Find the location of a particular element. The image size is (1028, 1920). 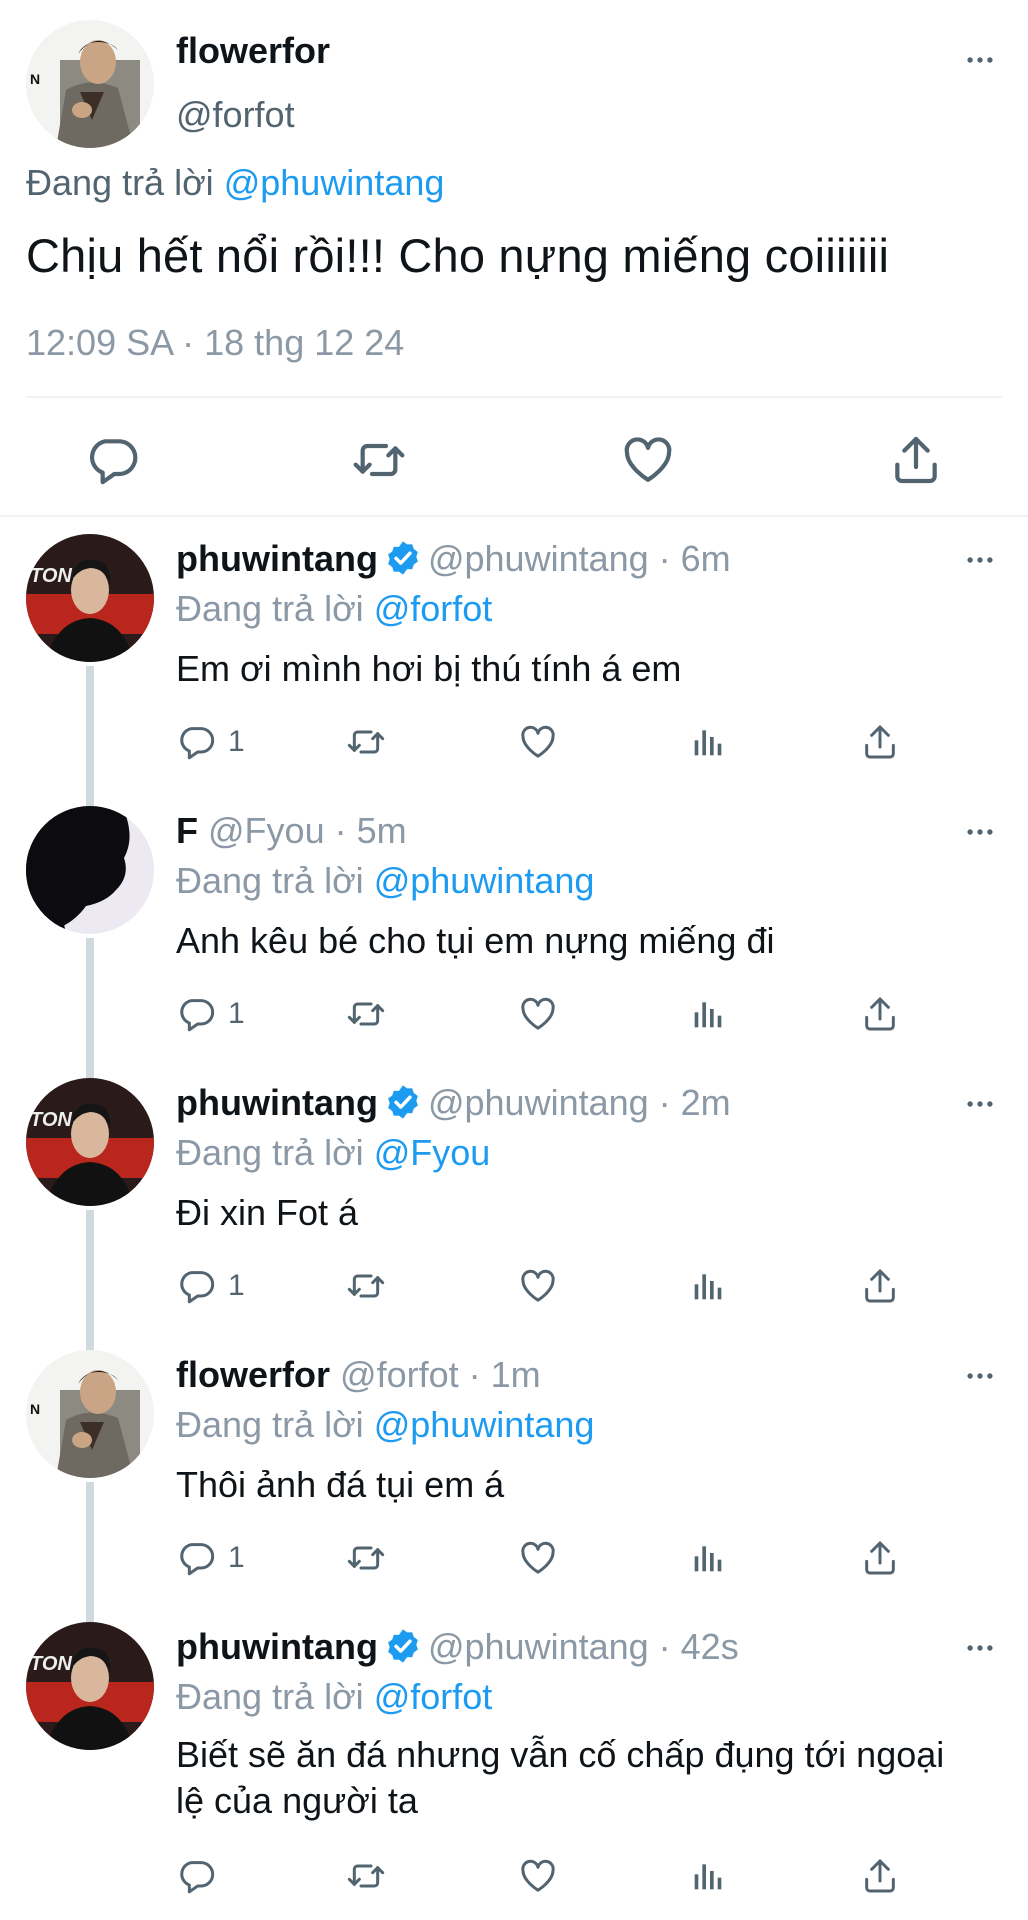

tweet-text: Thôi ảnh đá tụi em á is located at coordinates (340, 1484).